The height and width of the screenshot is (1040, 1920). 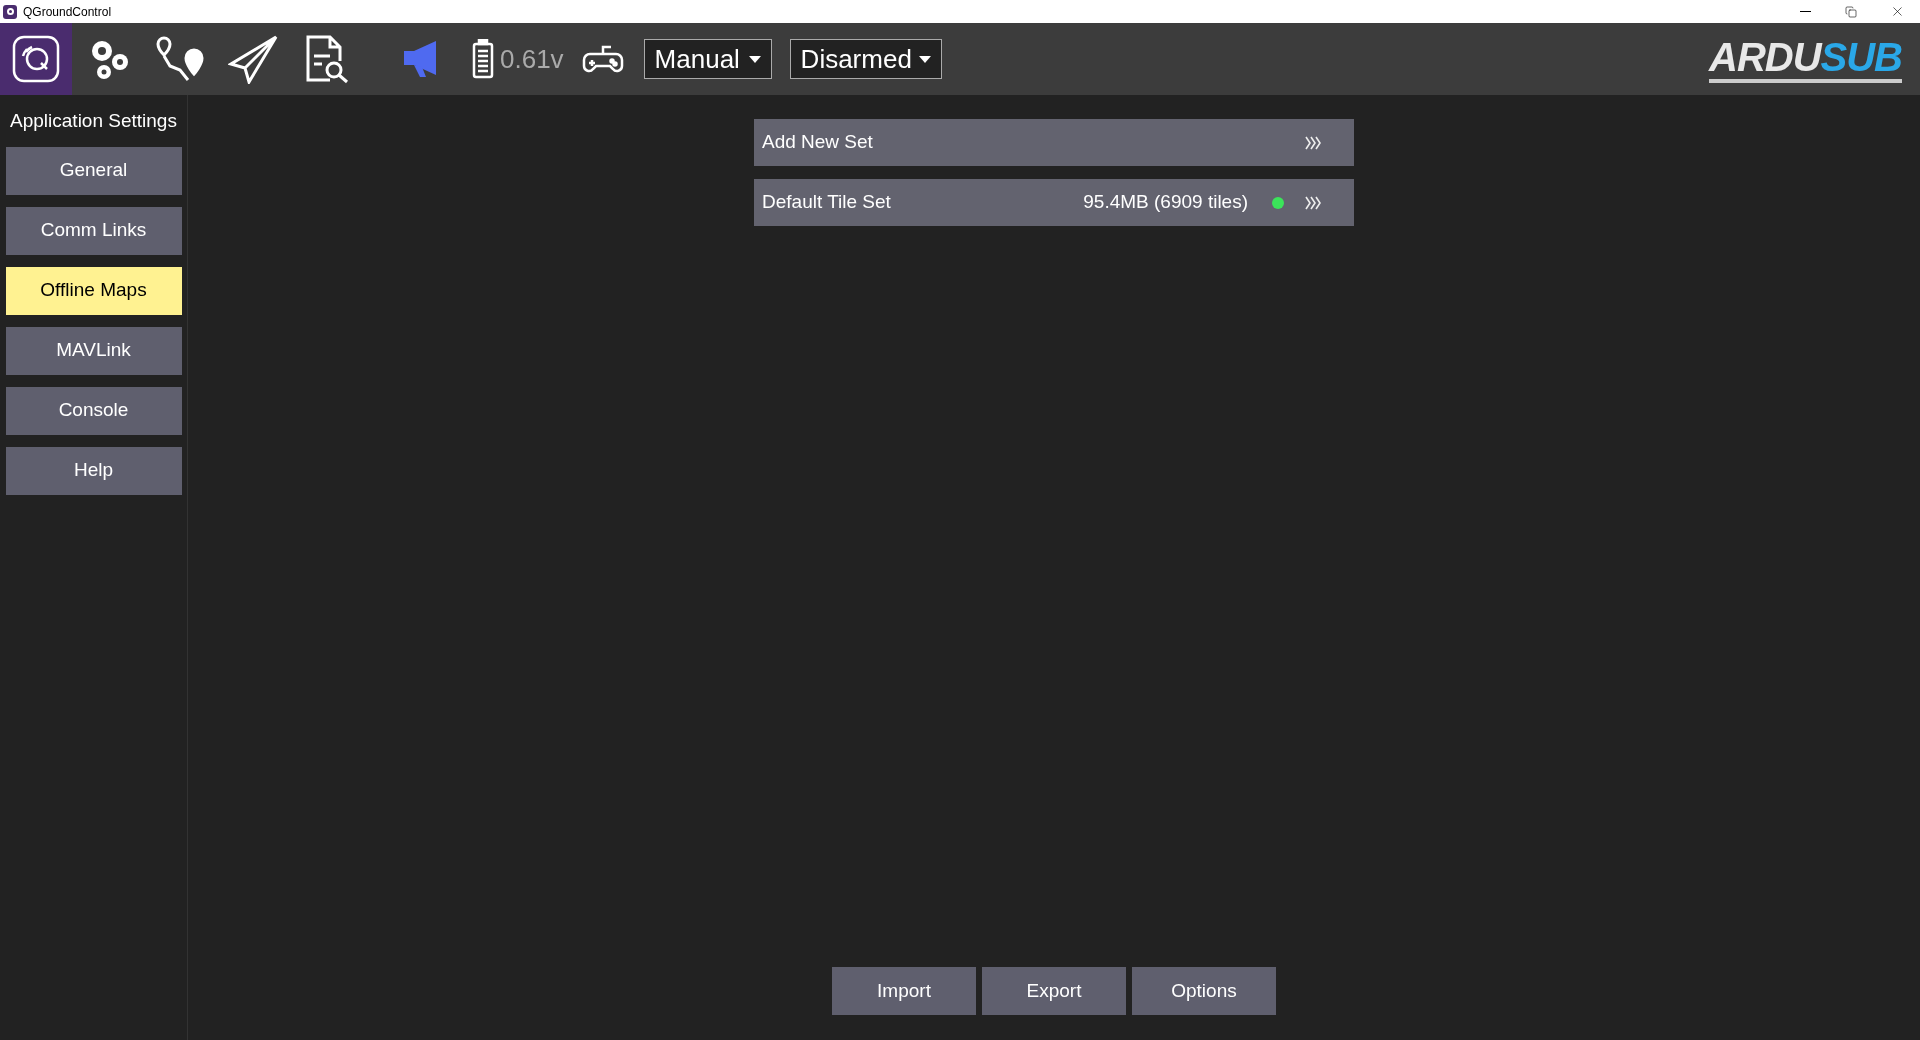 I want to click on tile-set-row: Add New Set, so click(x=1054, y=142).